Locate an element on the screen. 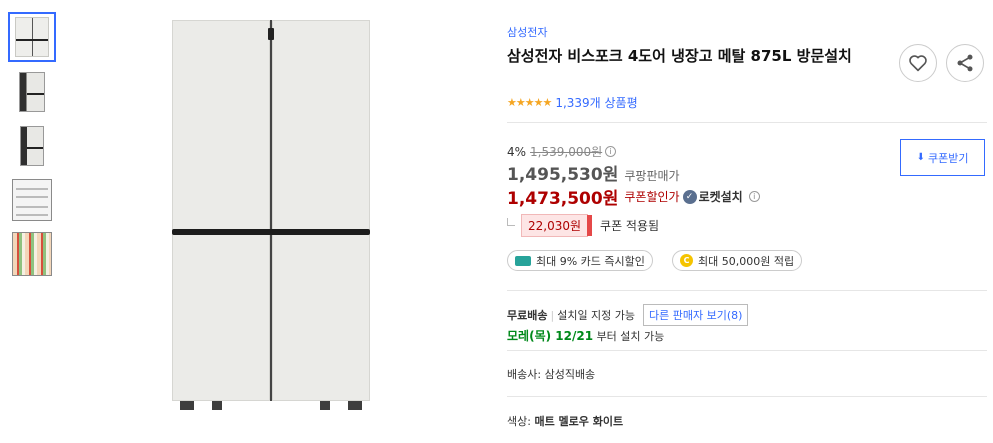  install-date-text: 설치일 지정 가능 is located at coordinates (596, 315).